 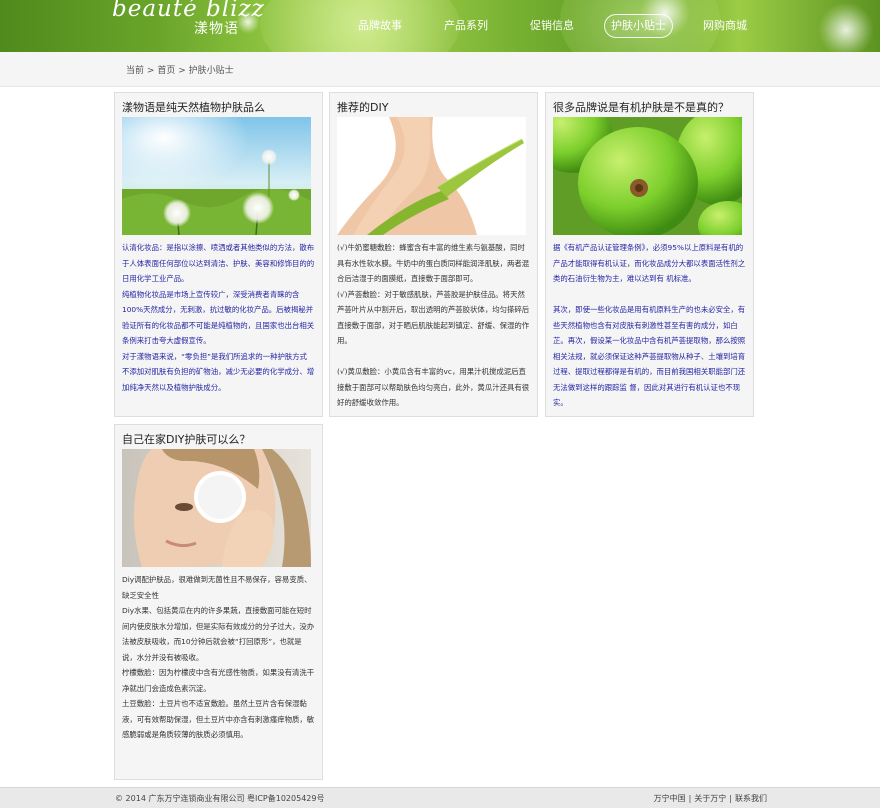 I want to click on article-title: 推荐的DIY, so click(x=362, y=107).